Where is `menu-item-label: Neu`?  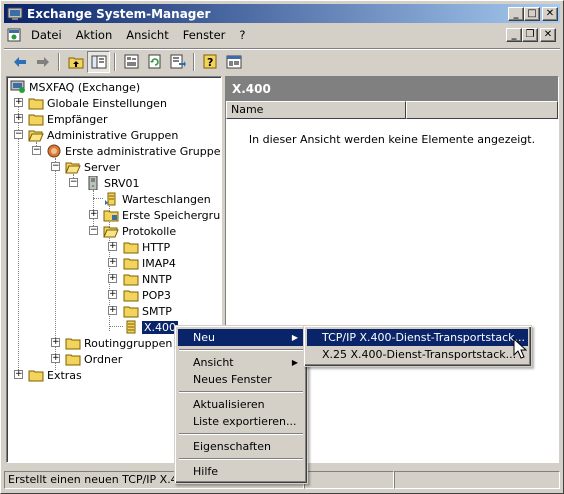
menu-item-label: Neu is located at coordinates (204, 337).